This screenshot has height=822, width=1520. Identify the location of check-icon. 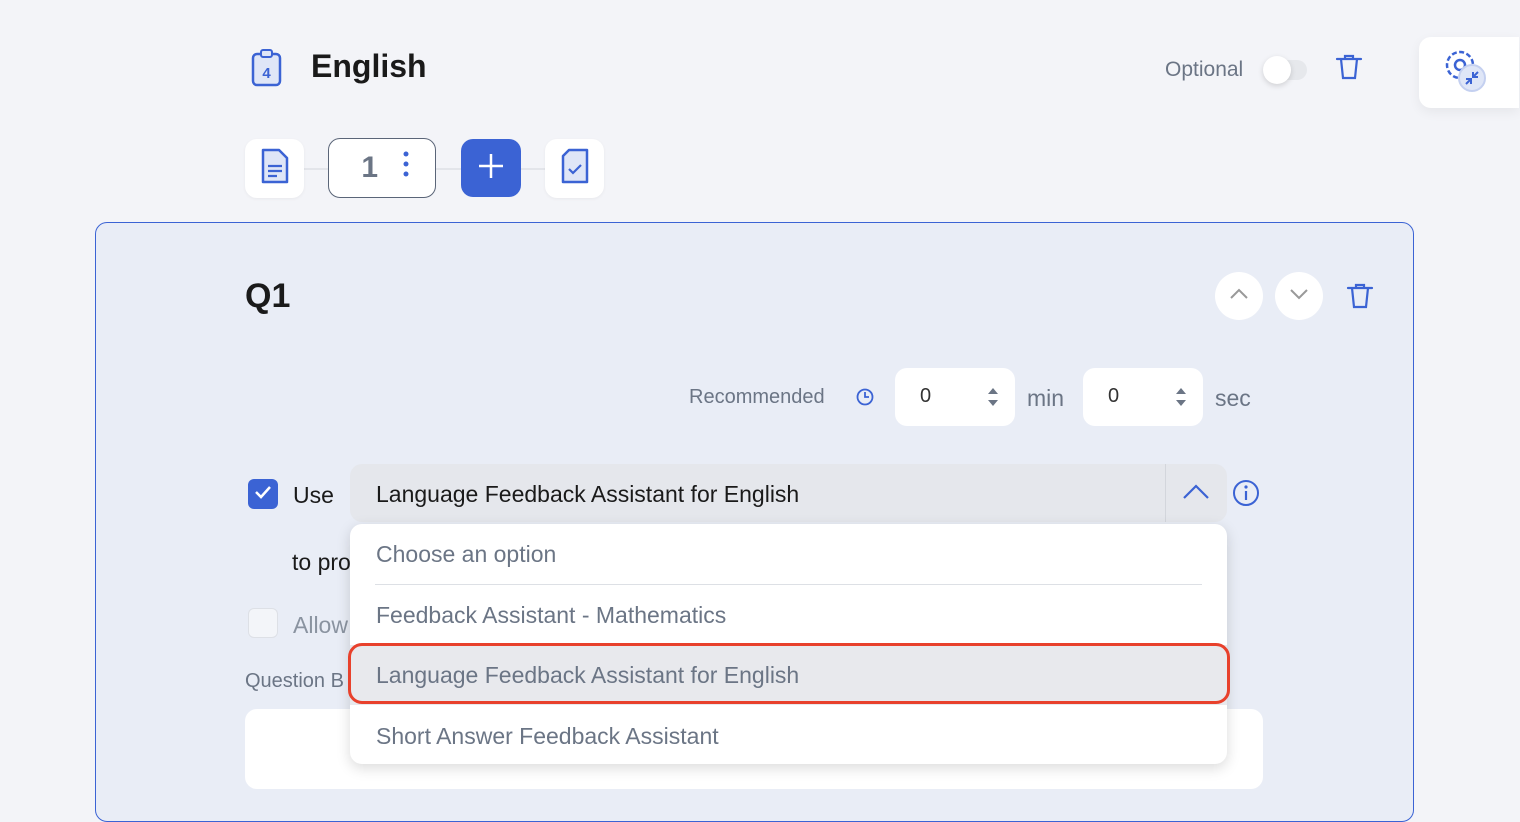
(263, 494).